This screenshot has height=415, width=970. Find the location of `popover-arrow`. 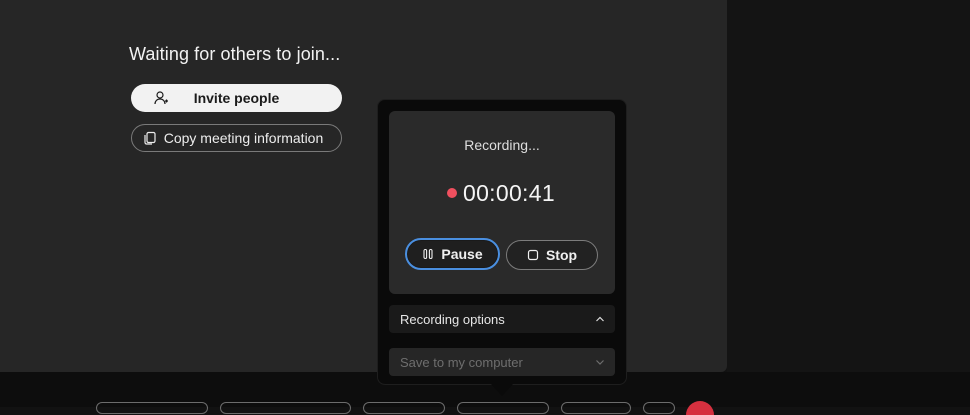

popover-arrow is located at coordinates (502, 390).